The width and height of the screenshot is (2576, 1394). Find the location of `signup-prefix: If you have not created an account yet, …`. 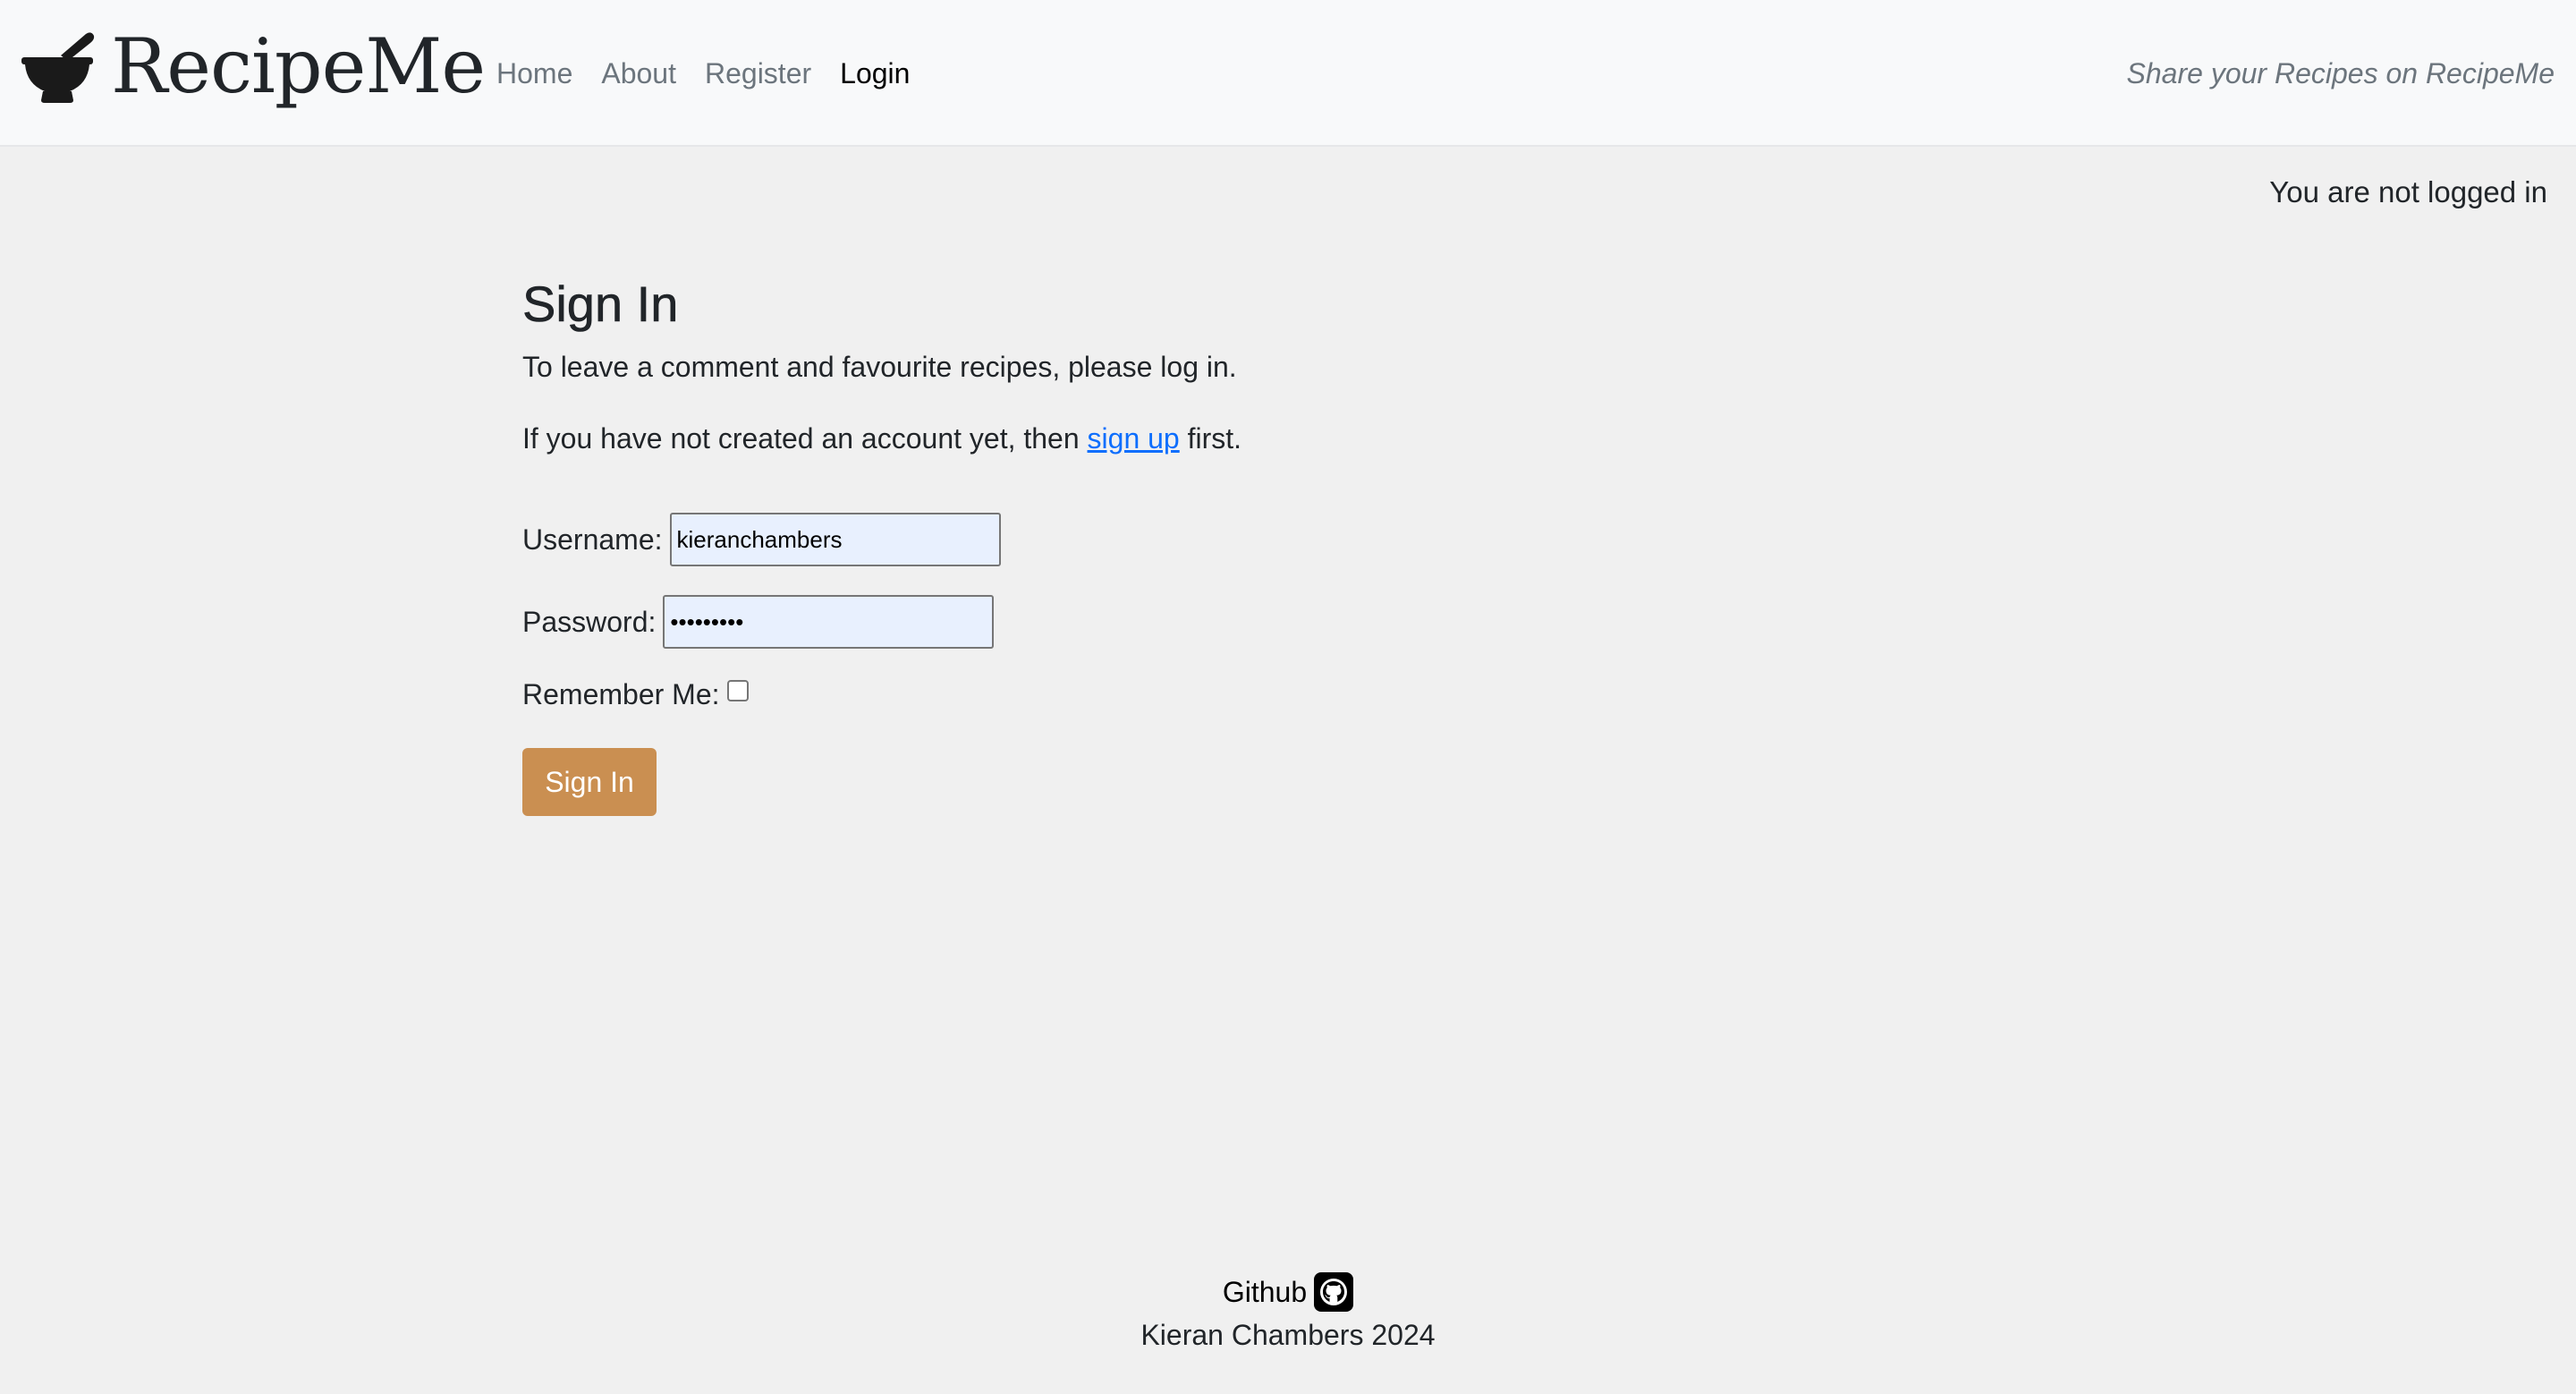

signup-prefix: If you have not created an account yet, … is located at coordinates (805, 439).